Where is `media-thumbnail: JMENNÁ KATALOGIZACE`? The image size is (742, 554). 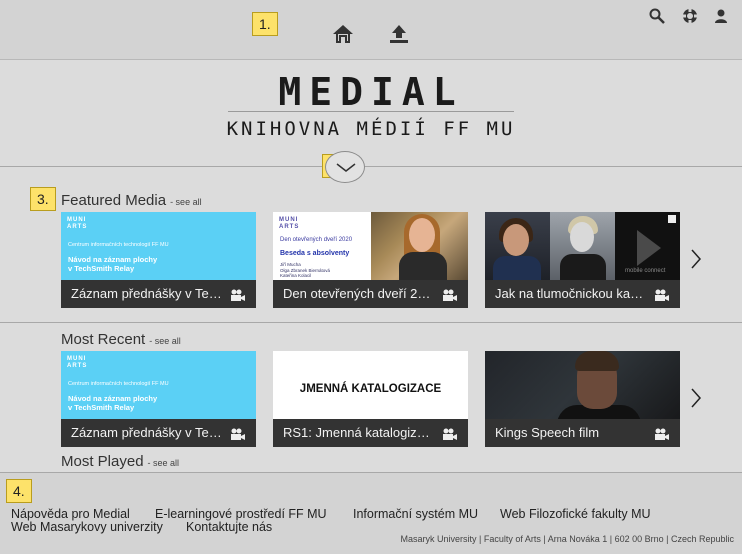 media-thumbnail: JMENNÁ KATALOGIZACE is located at coordinates (370, 385).